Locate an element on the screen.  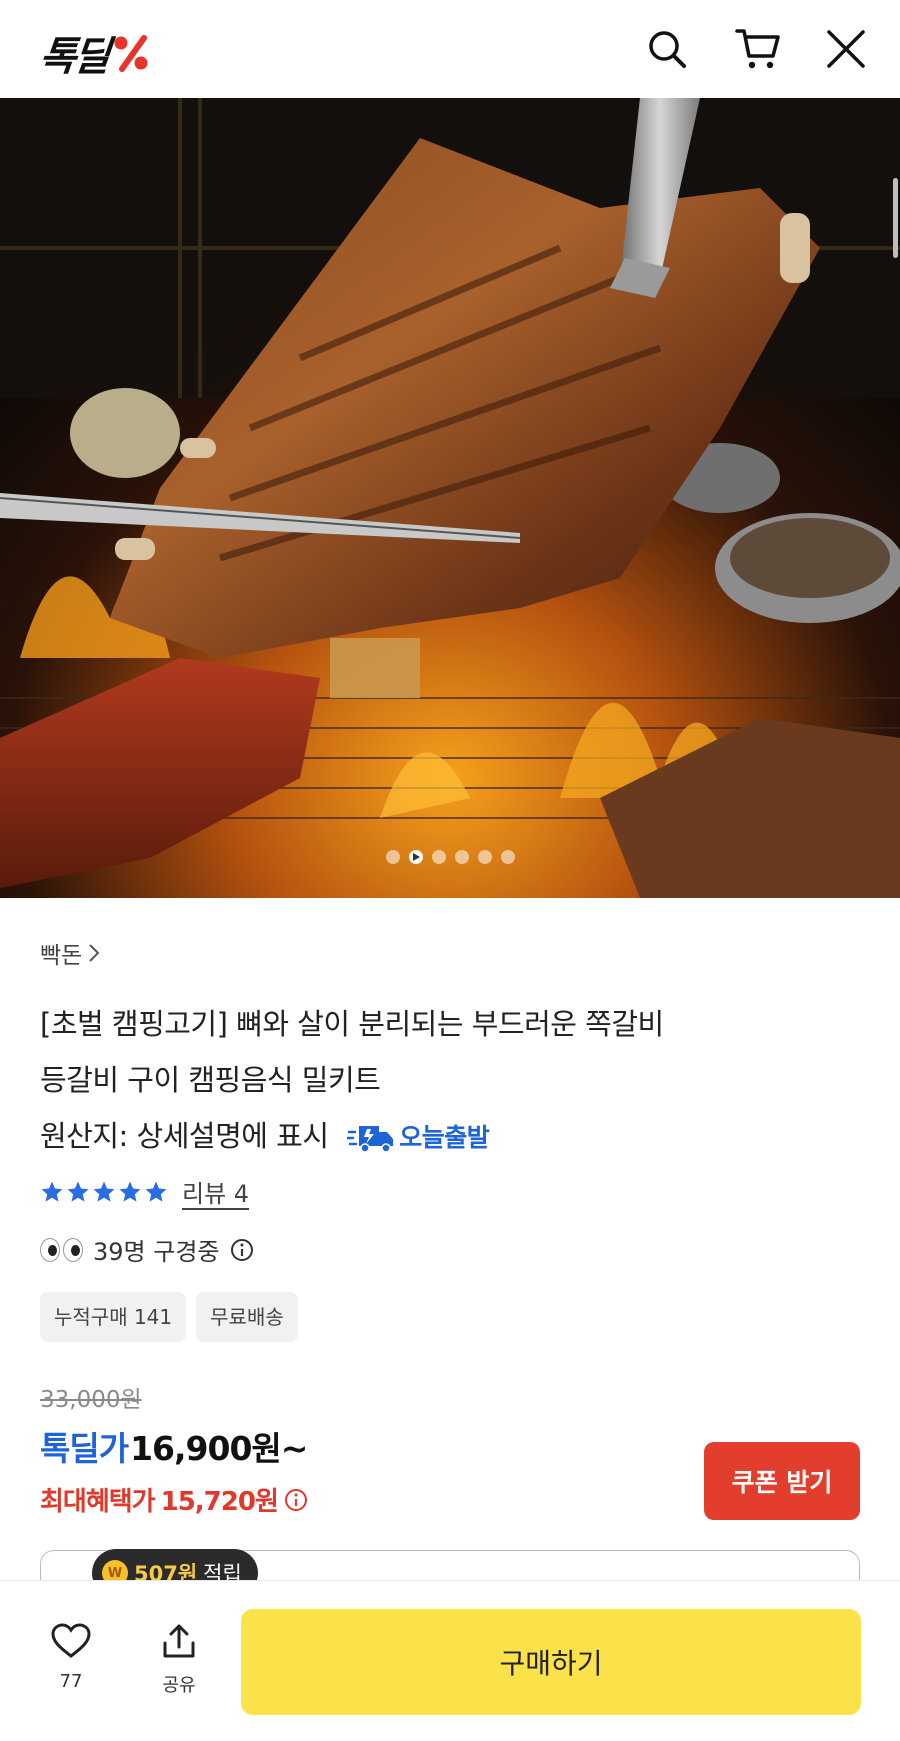
like-button: 77 is located at coordinates (71, 1657).